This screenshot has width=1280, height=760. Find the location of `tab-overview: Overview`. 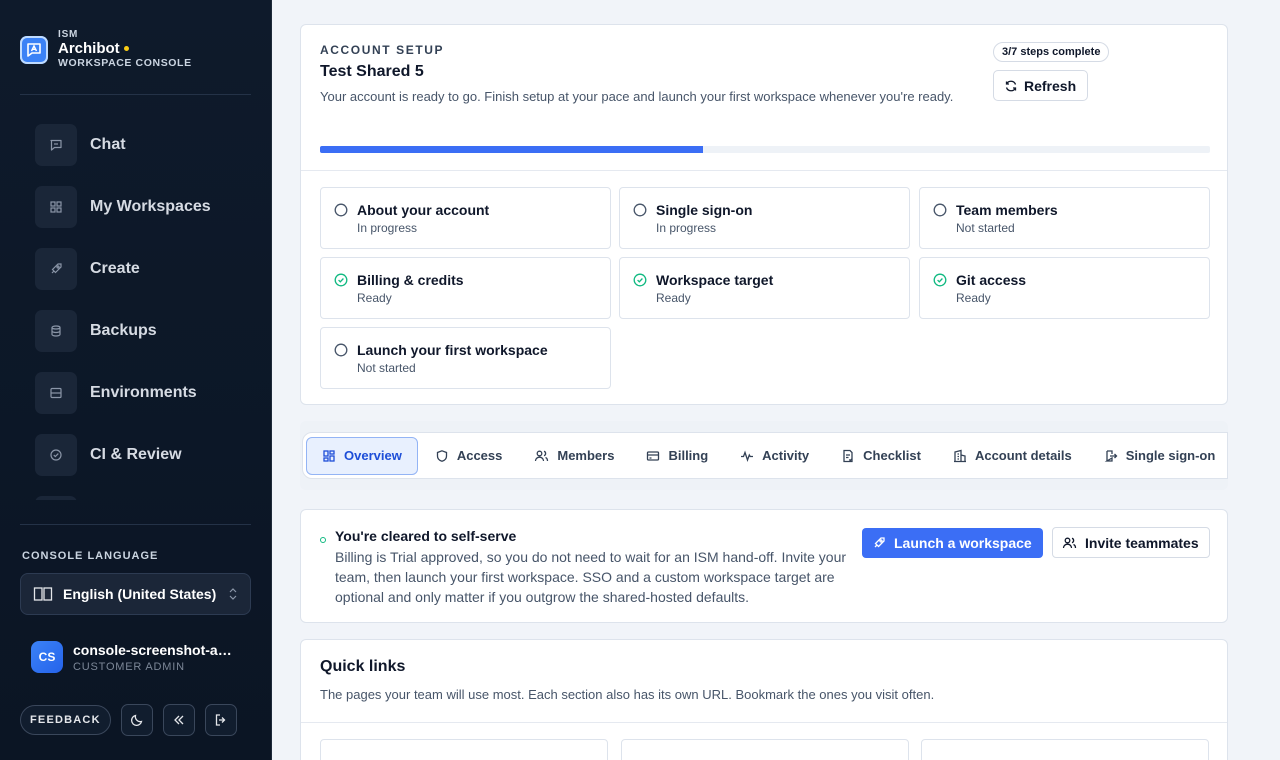

tab-overview: Overview is located at coordinates (362, 455).